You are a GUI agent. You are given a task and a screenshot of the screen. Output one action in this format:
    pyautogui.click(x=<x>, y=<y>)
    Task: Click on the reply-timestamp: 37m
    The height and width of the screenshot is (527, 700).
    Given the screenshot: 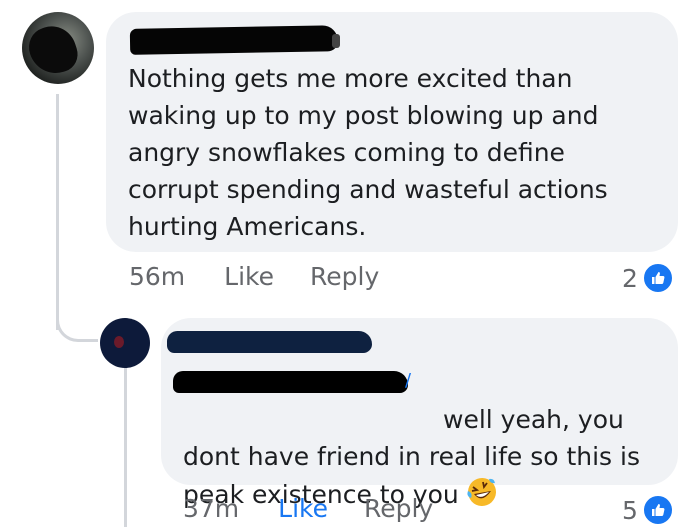 What is the action you would take?
    pyautogui.click(x=211, y=508)
    